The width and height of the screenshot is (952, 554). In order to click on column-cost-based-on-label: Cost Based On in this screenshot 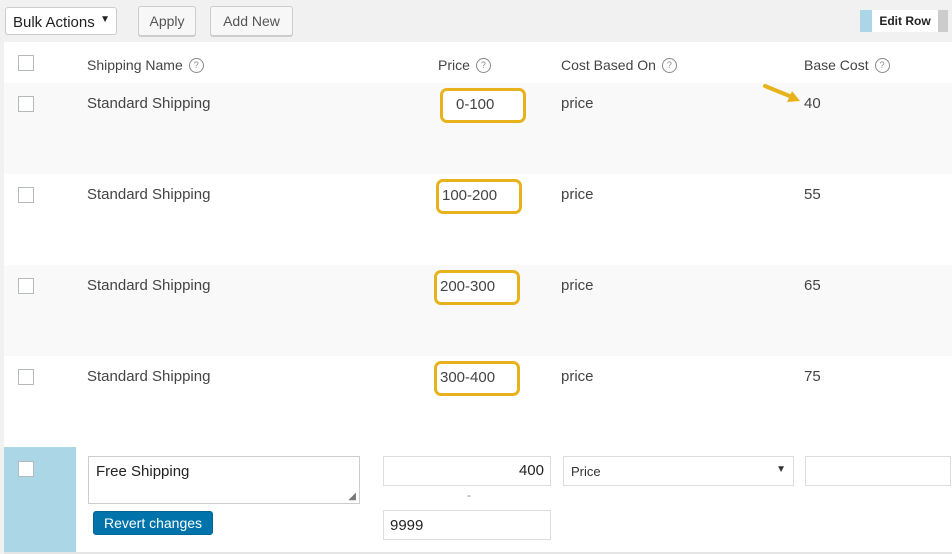, I will do `click(608, 65)`.